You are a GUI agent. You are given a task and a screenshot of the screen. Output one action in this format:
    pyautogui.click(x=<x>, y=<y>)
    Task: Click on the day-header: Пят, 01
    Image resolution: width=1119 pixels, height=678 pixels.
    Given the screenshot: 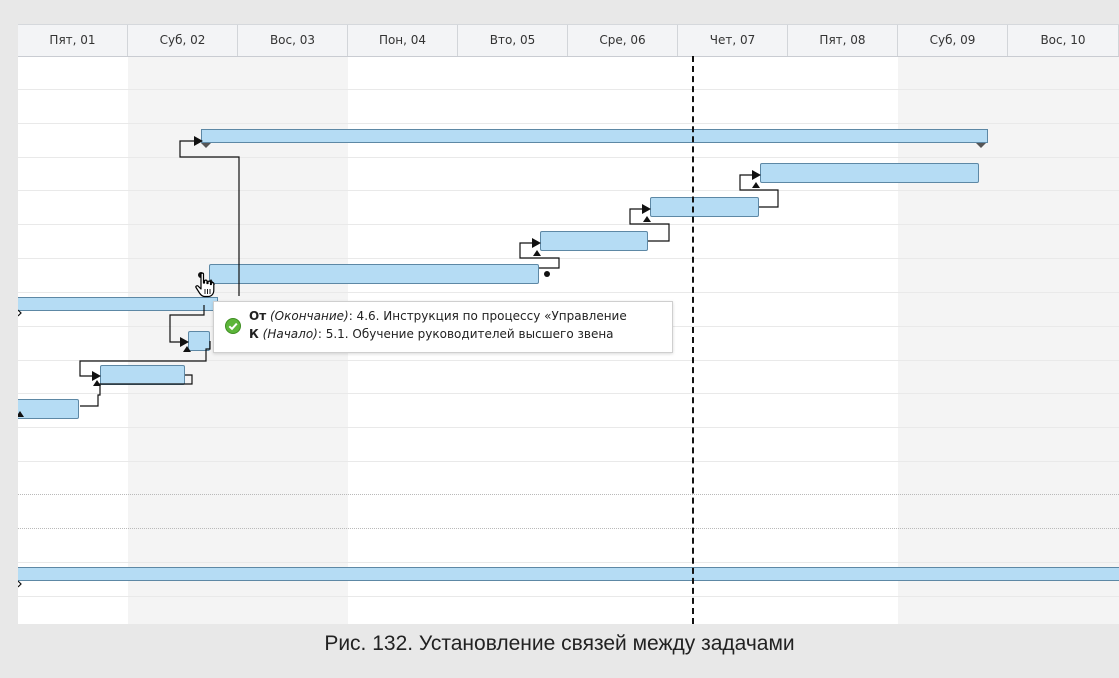 What is the action you would take?
    pyautogui.click(x=73, y=40)
    